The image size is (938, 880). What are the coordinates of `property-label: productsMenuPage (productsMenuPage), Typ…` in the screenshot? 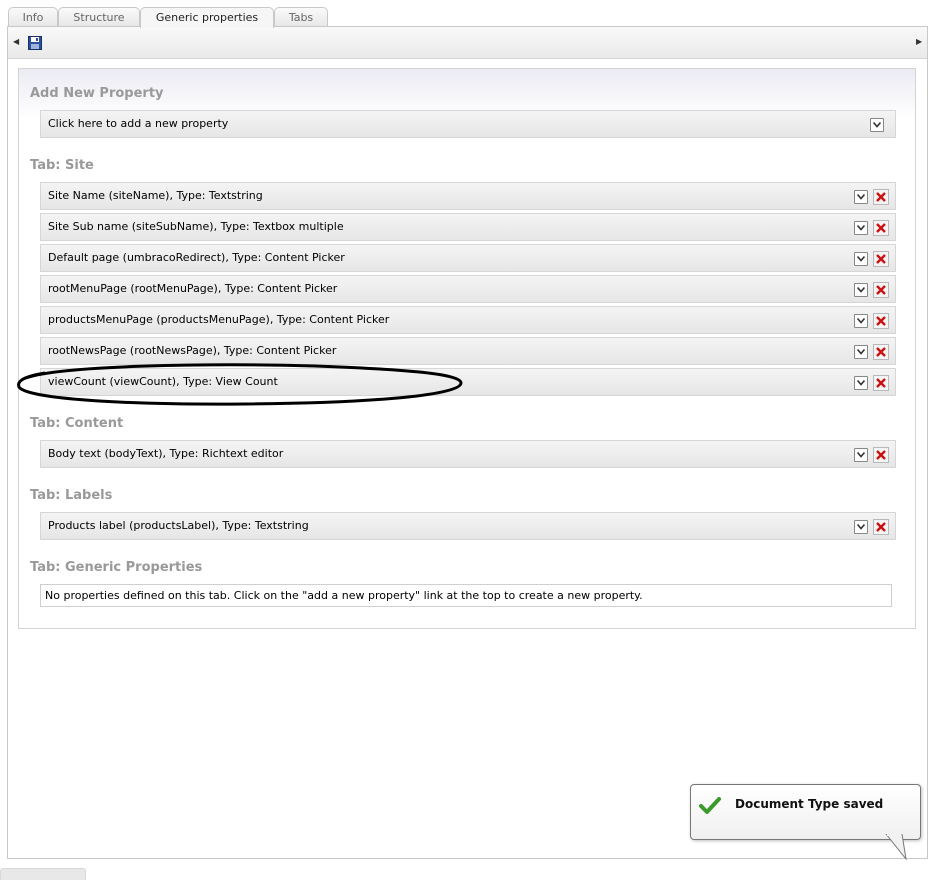 It's located at (219, 319).